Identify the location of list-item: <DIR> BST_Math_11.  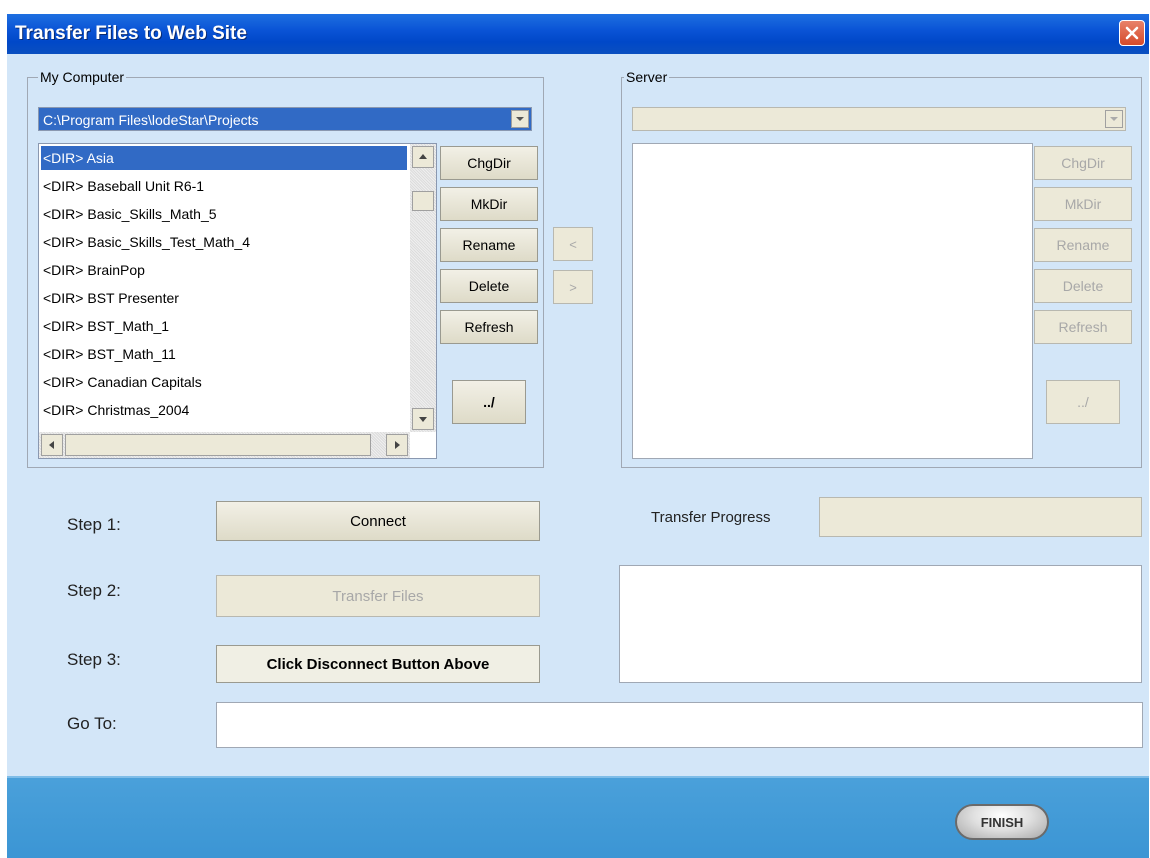
(224, 354).